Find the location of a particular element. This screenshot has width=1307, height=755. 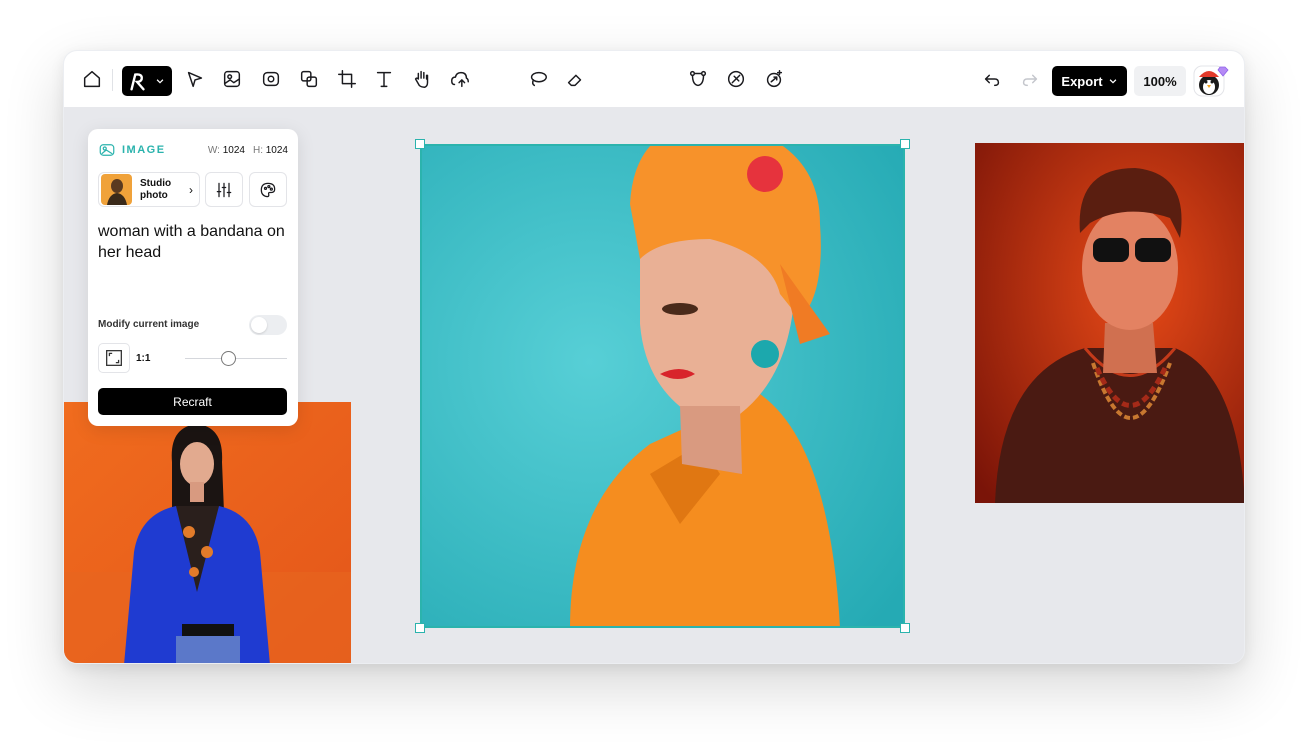

aspect-ratio-slider-thumb is located at coordinates (228, 358).